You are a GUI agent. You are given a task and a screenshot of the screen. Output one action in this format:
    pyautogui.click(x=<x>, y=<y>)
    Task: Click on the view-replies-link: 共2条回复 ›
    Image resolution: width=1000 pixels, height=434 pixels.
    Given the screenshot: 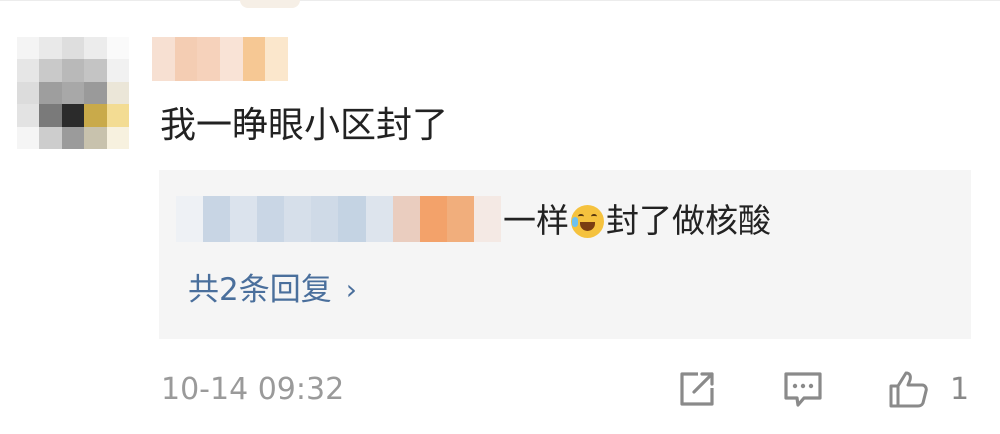 What is the action you would take?
    pyautogui.click(x=272, y=290)
    